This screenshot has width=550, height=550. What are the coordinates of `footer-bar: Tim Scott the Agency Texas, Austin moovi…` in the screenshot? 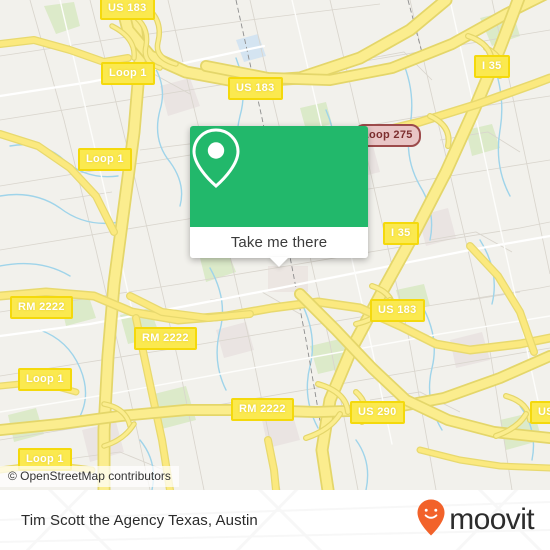 It's located at (275, 520).